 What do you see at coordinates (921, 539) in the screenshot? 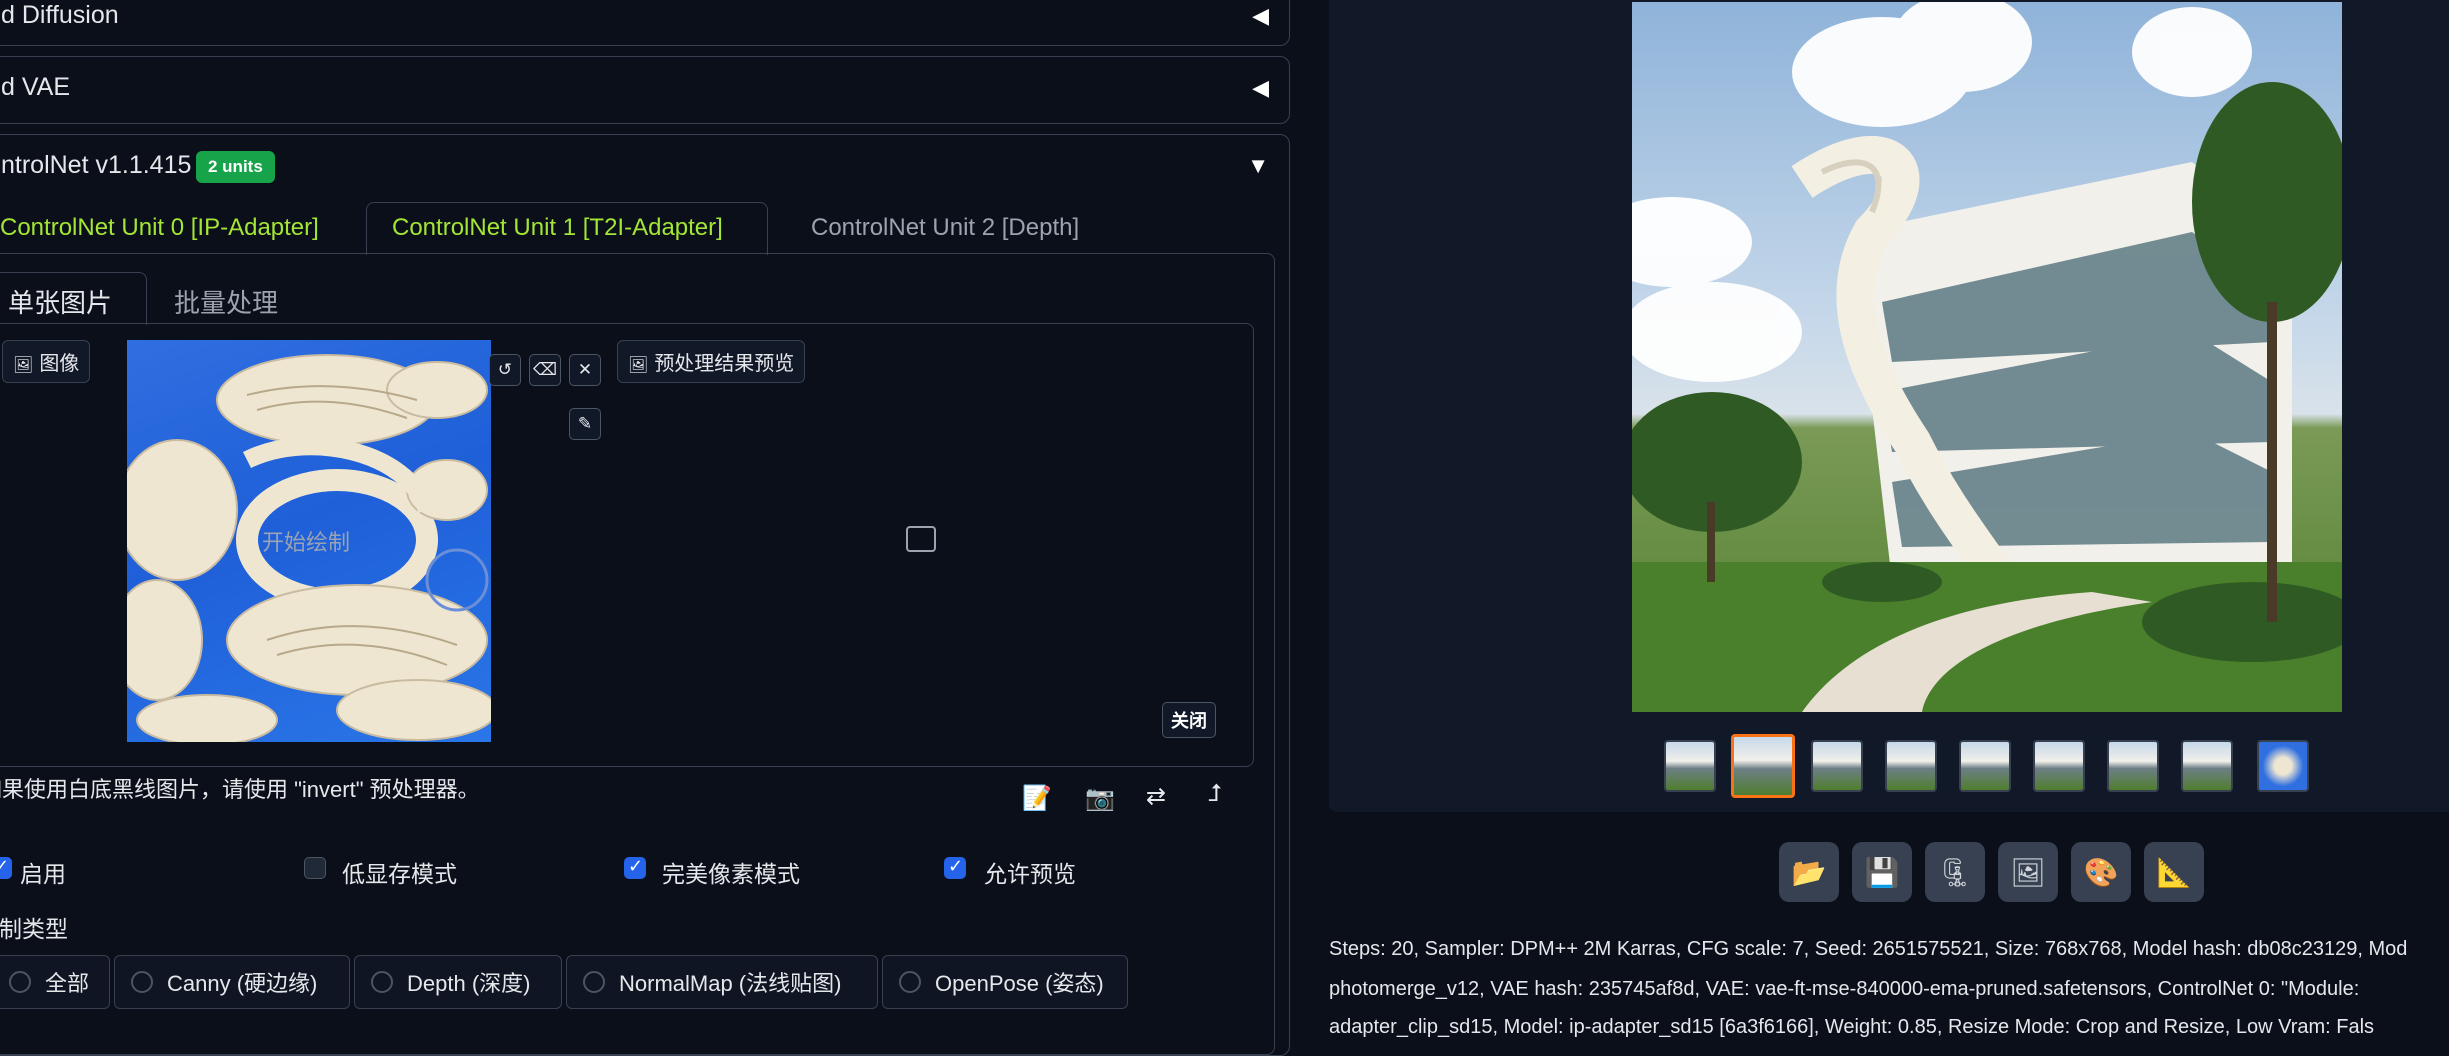
I see `empty-image-icon` at bounding box center [921, 539].